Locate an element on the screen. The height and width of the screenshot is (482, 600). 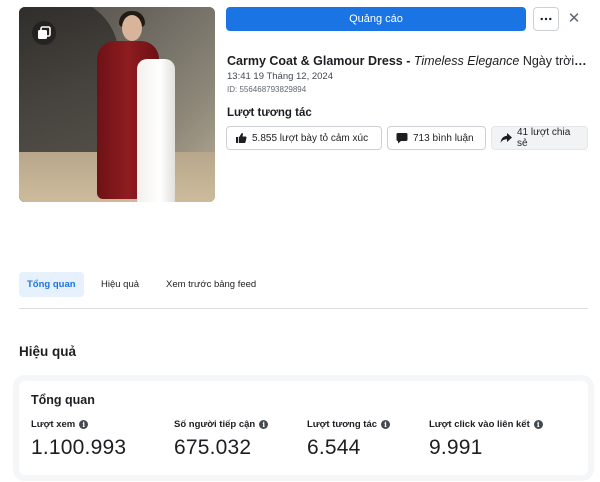
metric-value: 675.032 is located at coordinates (213, 447).